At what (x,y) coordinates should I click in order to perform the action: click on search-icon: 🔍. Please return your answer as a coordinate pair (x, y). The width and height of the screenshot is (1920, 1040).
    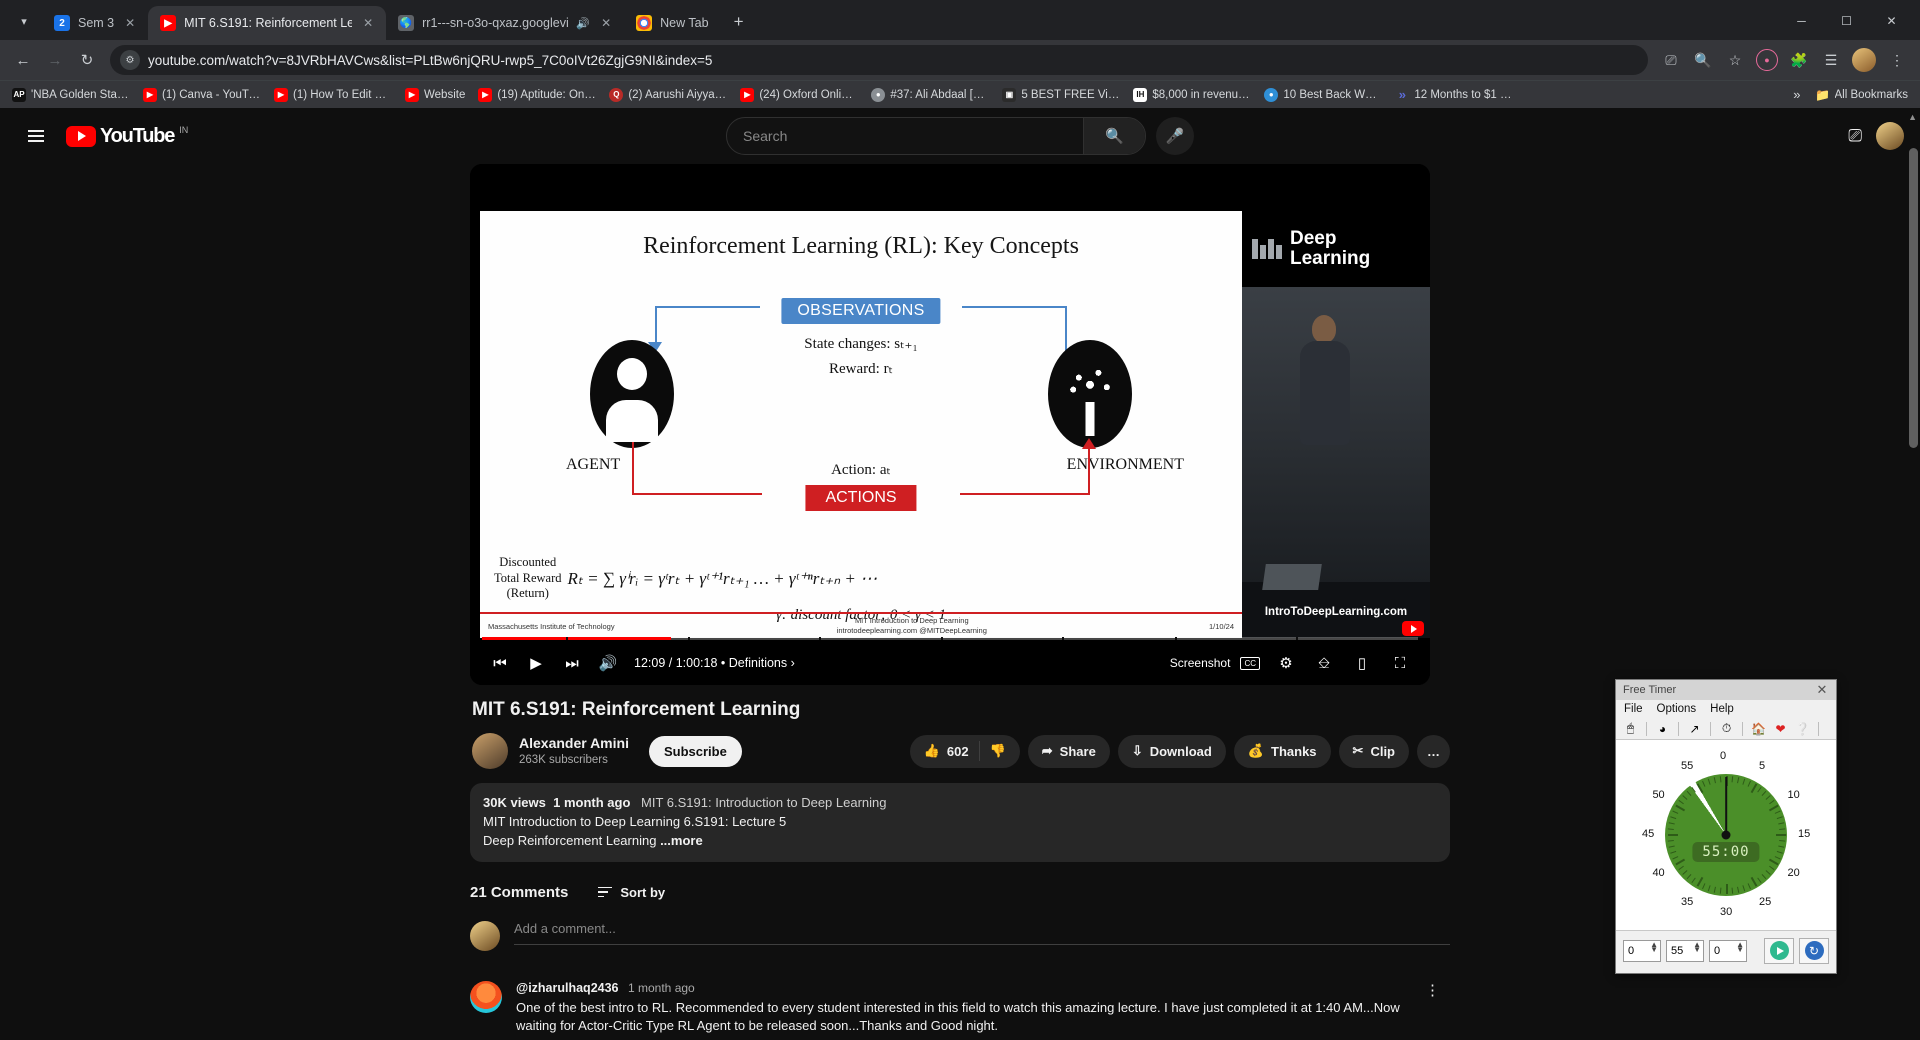
    Looking at the image, I should click on (1114, 136).